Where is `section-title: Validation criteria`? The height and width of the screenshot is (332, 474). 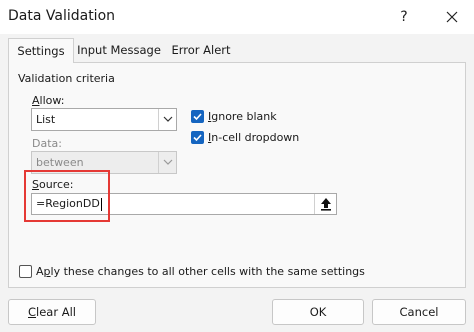
section-title: Validation criteria is located at coordinates (66, 78).